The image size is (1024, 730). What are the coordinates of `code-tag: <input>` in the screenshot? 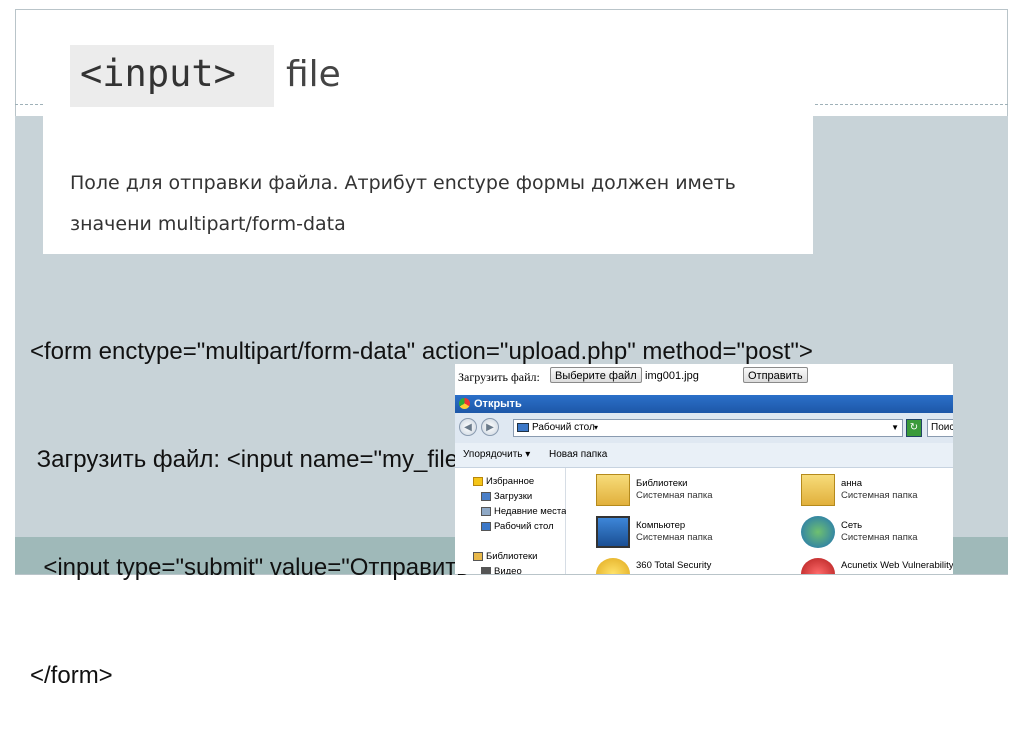 It's located at (158, 73).